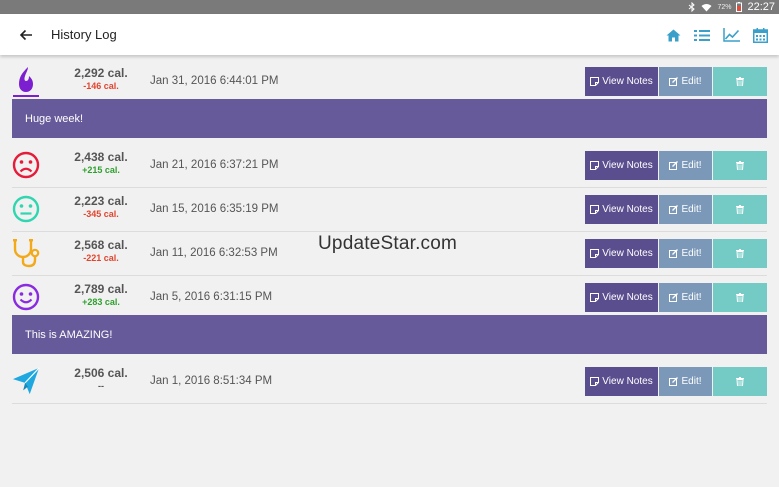  Describe the element at coordinates (692, 7) in the screenshot. I see `bluetooth-icon` at that location.